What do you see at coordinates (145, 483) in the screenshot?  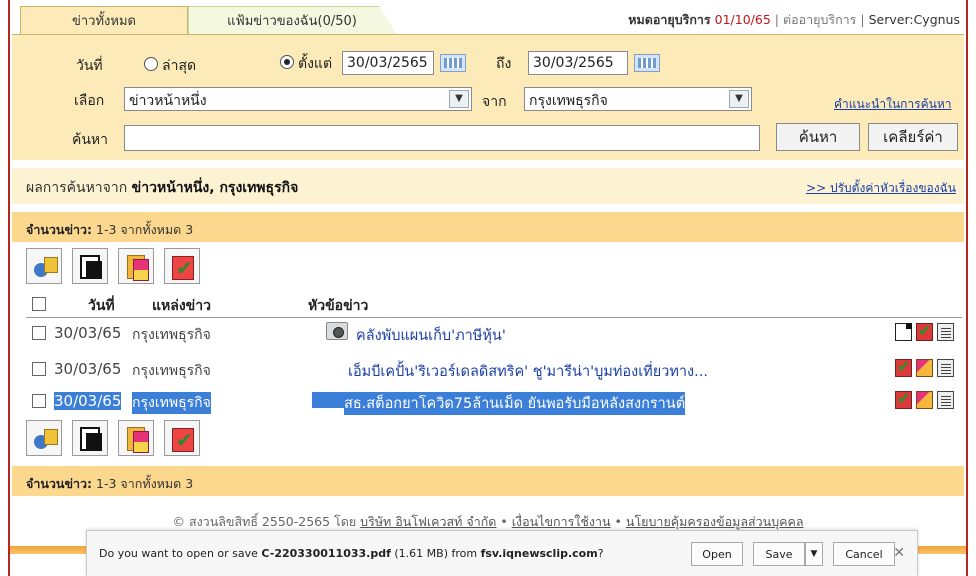 I see `count-value: 1-3 จากทั้งหมด 3` at bounding box center [145, 483].